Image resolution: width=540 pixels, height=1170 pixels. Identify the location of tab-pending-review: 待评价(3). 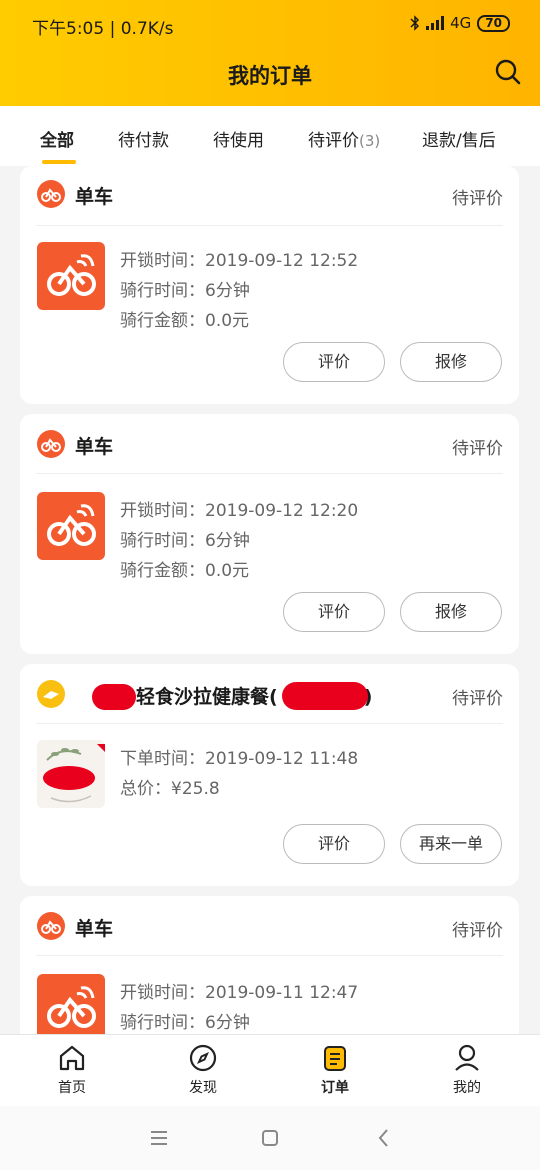
(344, 138).